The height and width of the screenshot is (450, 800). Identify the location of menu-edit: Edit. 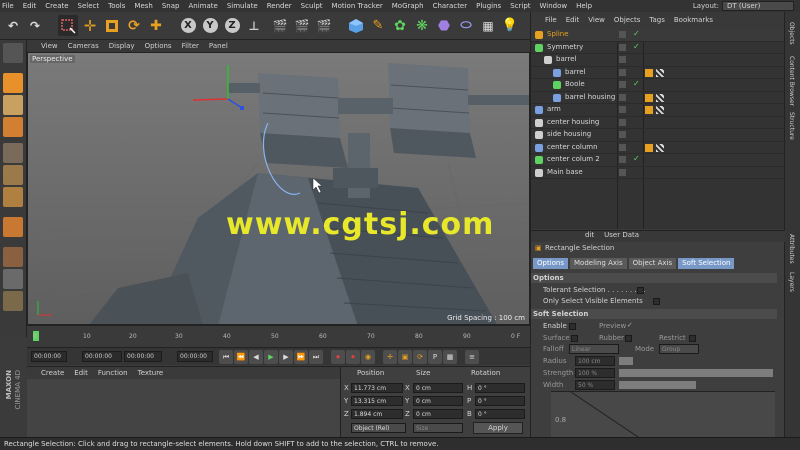
(30, 6).